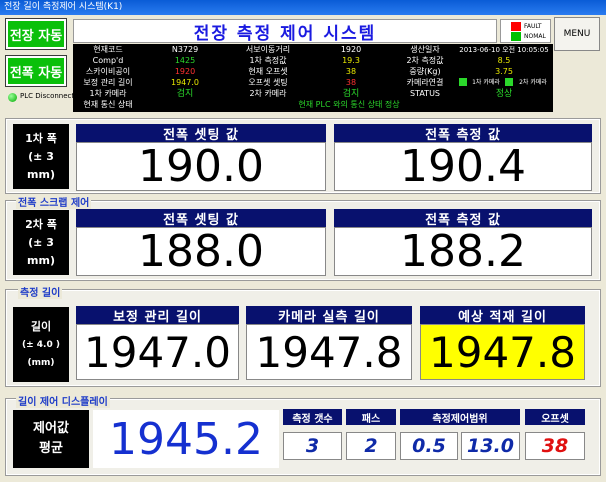 The width and height of the screenshot is (606, 482). I want to click on cam1-status: 검지, so click(185, 94).